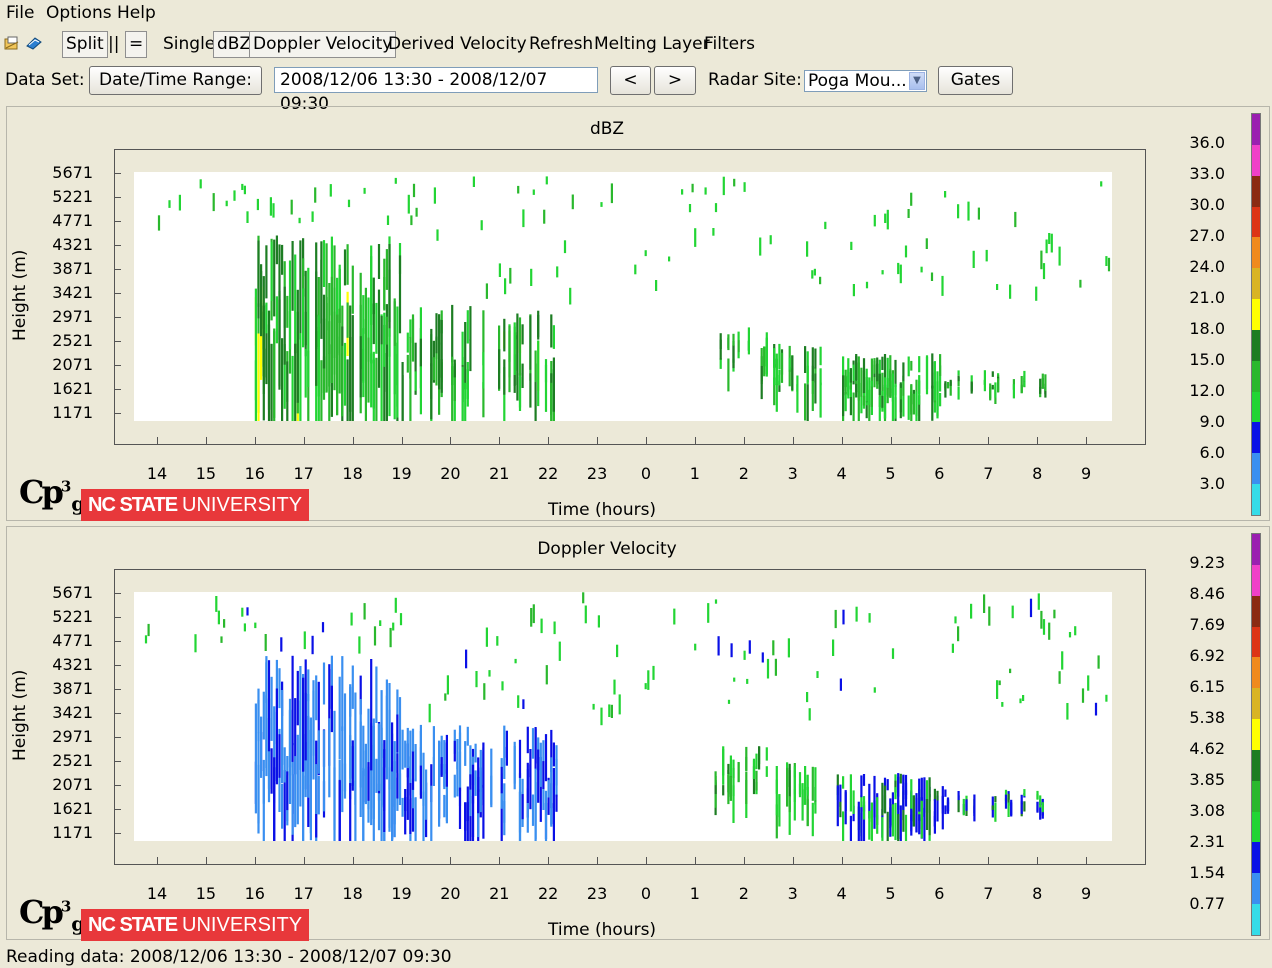  I want to click on melting-layer-button: Melting Layer, so click(652, 44).